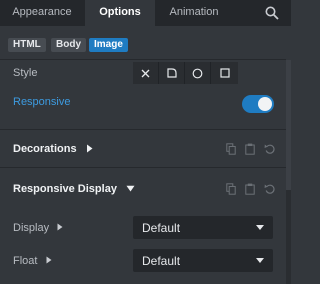 The image size is (320, 284). I want to click on square-icon, so click(224, 73).